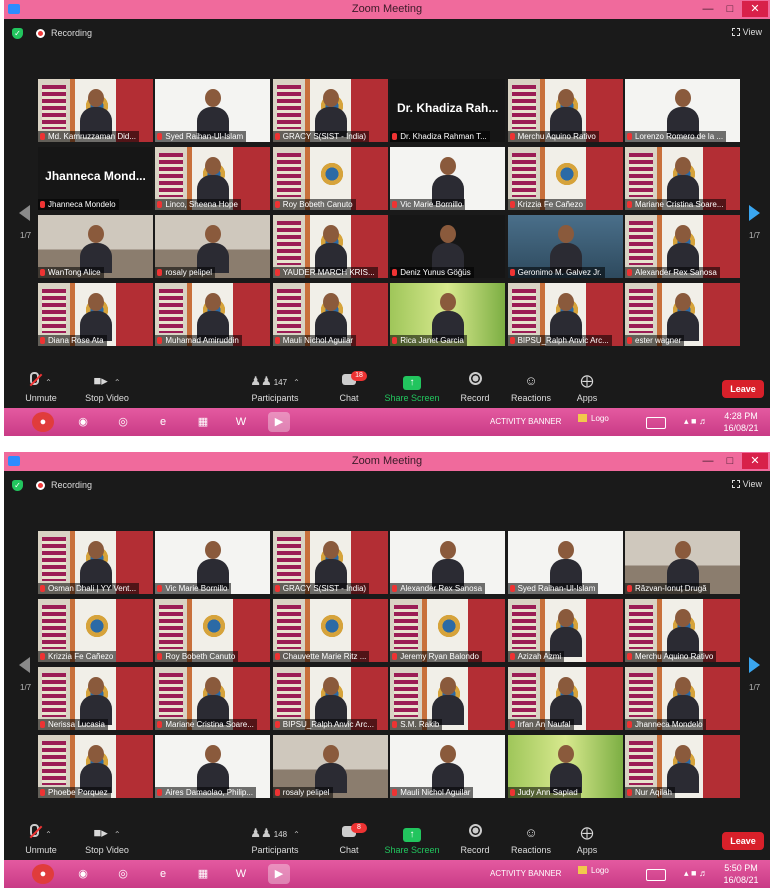  What do you see at coordinates (448, 314) in the screenshot?
I see `participant-tile: Rica Janet Garcia` at bounding box center [448, 314].